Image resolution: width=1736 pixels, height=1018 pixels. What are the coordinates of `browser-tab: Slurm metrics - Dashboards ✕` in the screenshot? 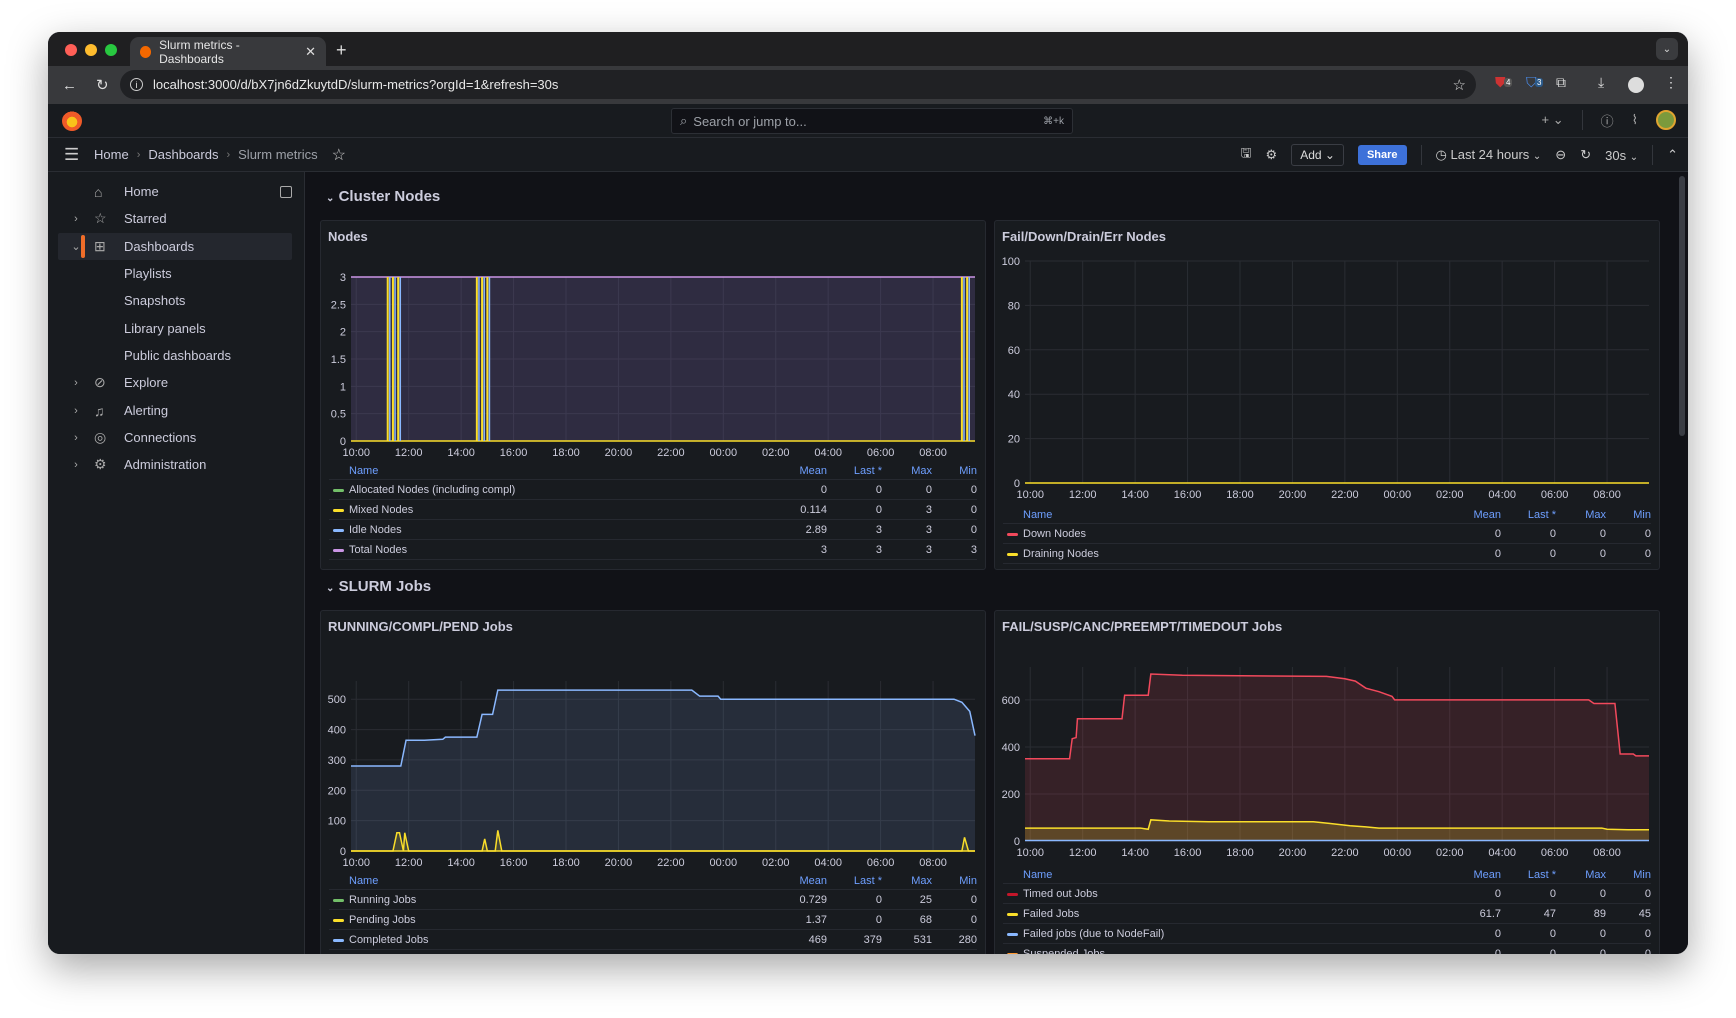 It's located at (228, 51).